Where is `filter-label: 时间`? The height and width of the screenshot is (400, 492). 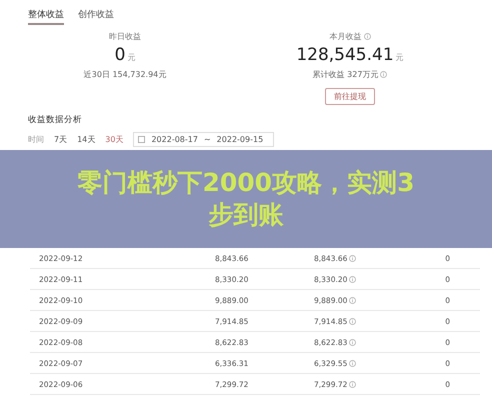 filter-label: 时间 is located at coordinates (36, 139).